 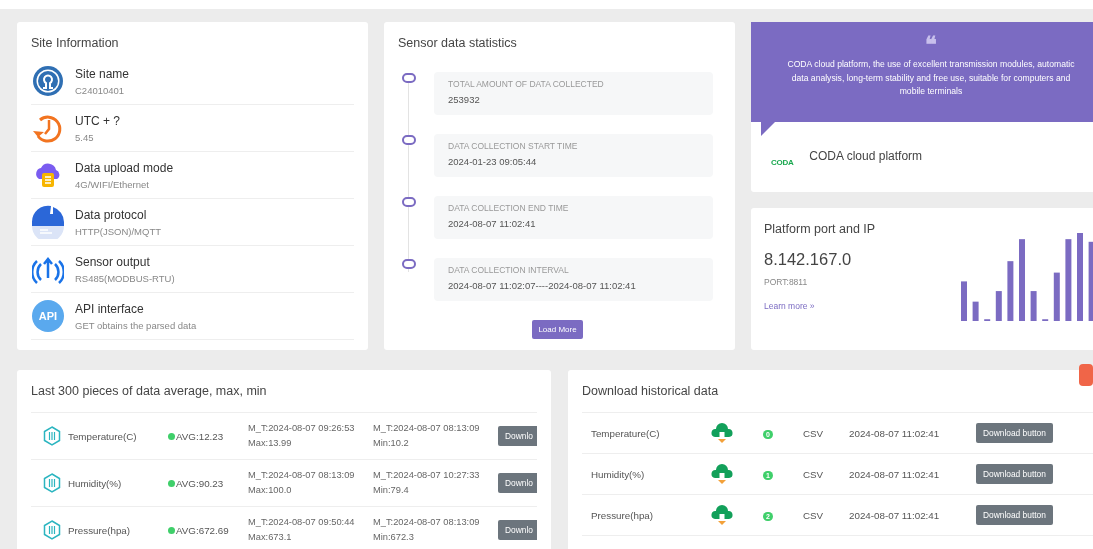 I want to click on logo: CODA, so click(x=782, y=162).